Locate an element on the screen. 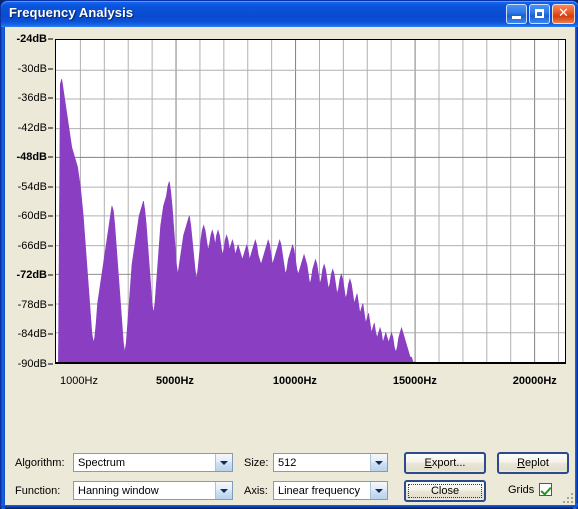 This screenshot has height=509, width=578. maximize-button is located at coordinates (539, 14).